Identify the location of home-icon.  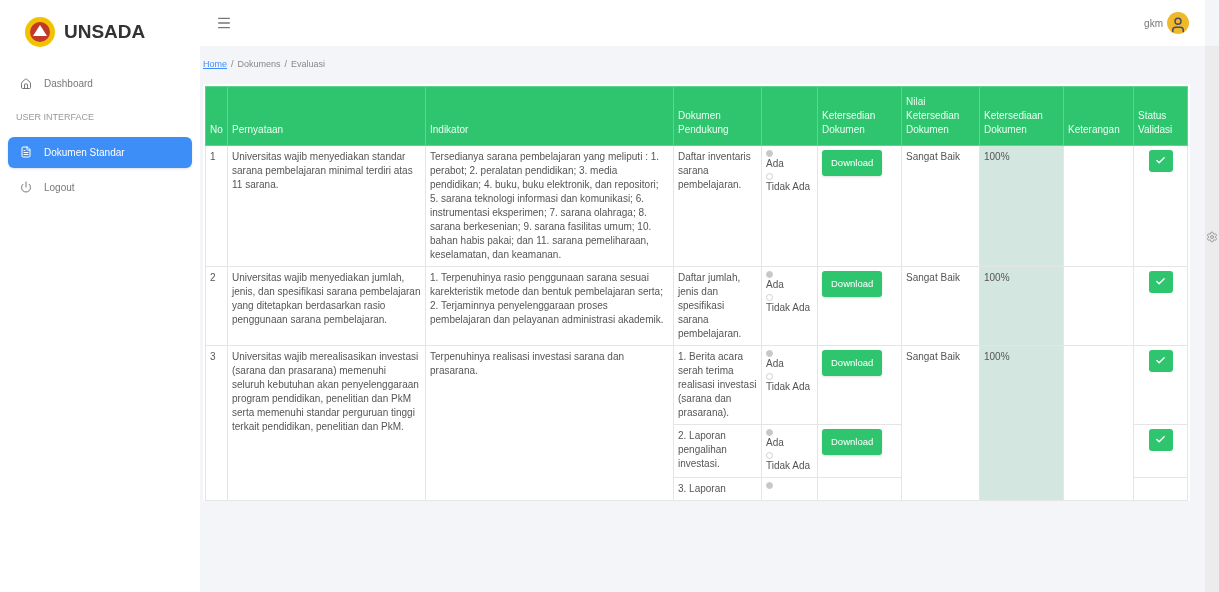
(26, 83).